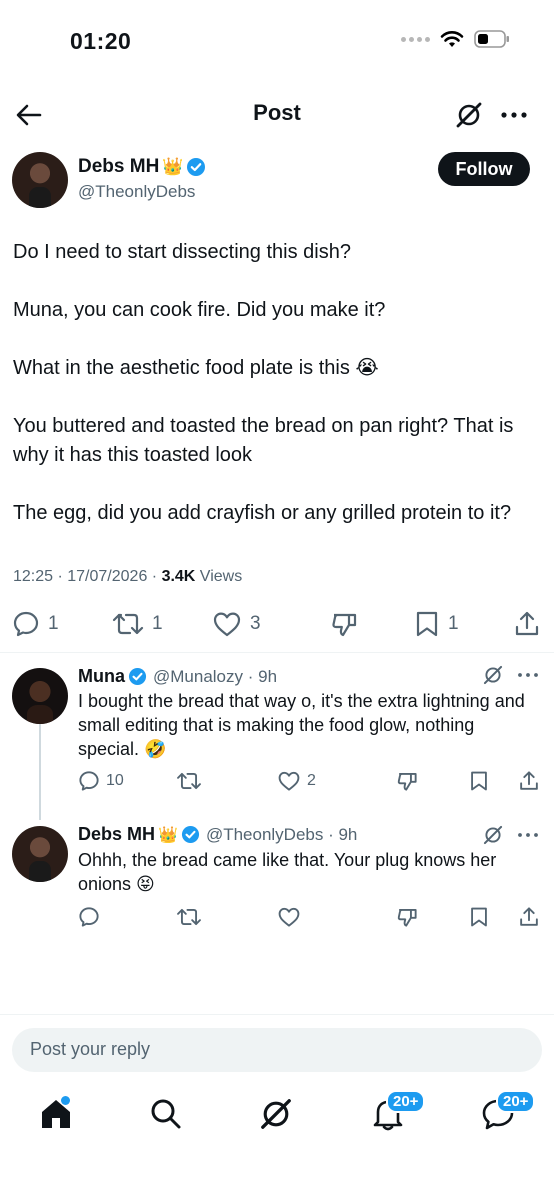  I want to click on reply-button, so click(89, 917).